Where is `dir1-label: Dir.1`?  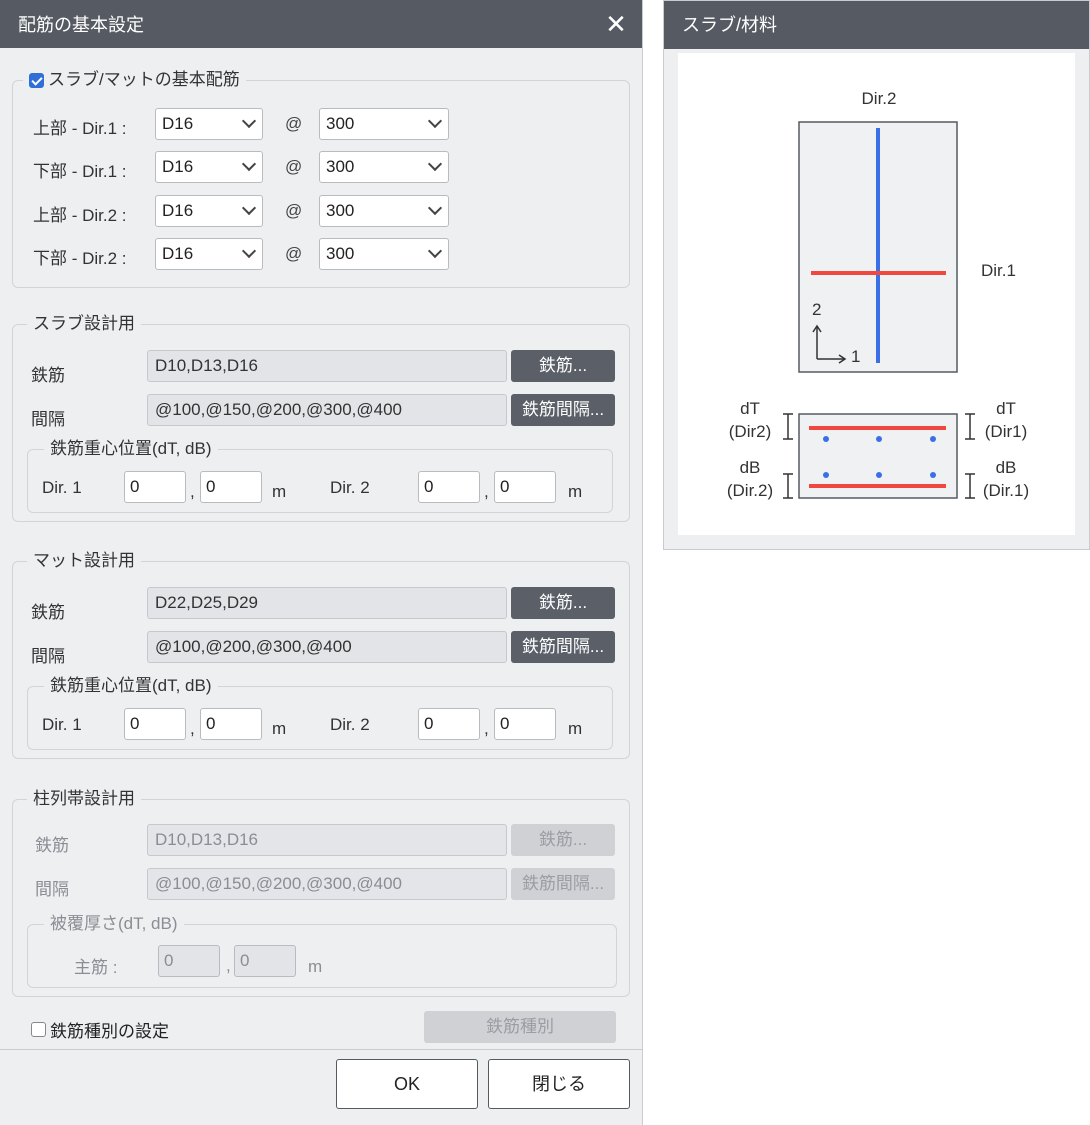
dir1-label: Dir.1 is located at coordinates (998, 270).